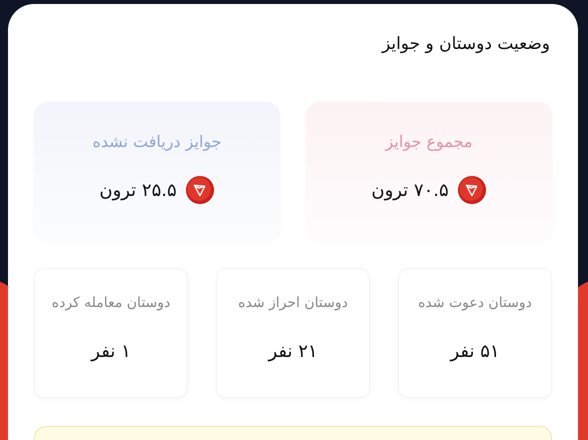  Describe the element at coordinates (293, 303) in the screenshot. I see `stat-label: دوستان احراز شده` at that location.